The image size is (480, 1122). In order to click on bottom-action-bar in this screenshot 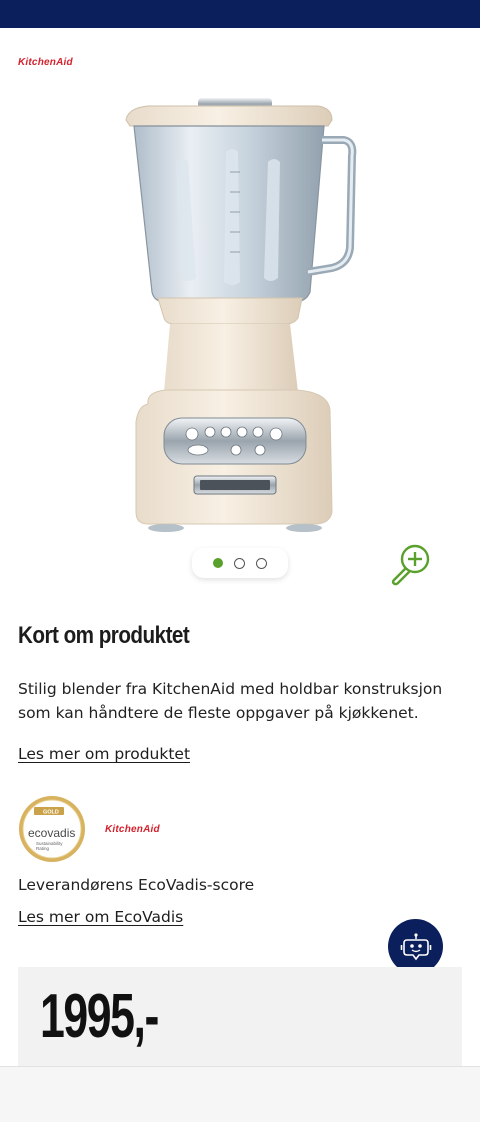, I will do `click(240, 1094)`.